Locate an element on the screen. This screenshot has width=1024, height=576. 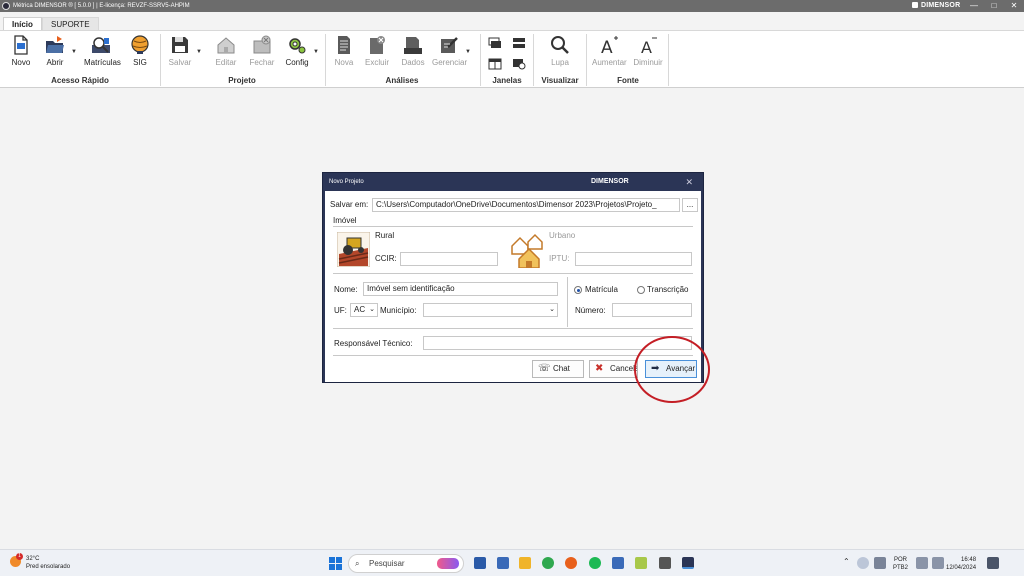
gerenciar-button: Gerenciar ▼ is located at coordinates (451, 51).